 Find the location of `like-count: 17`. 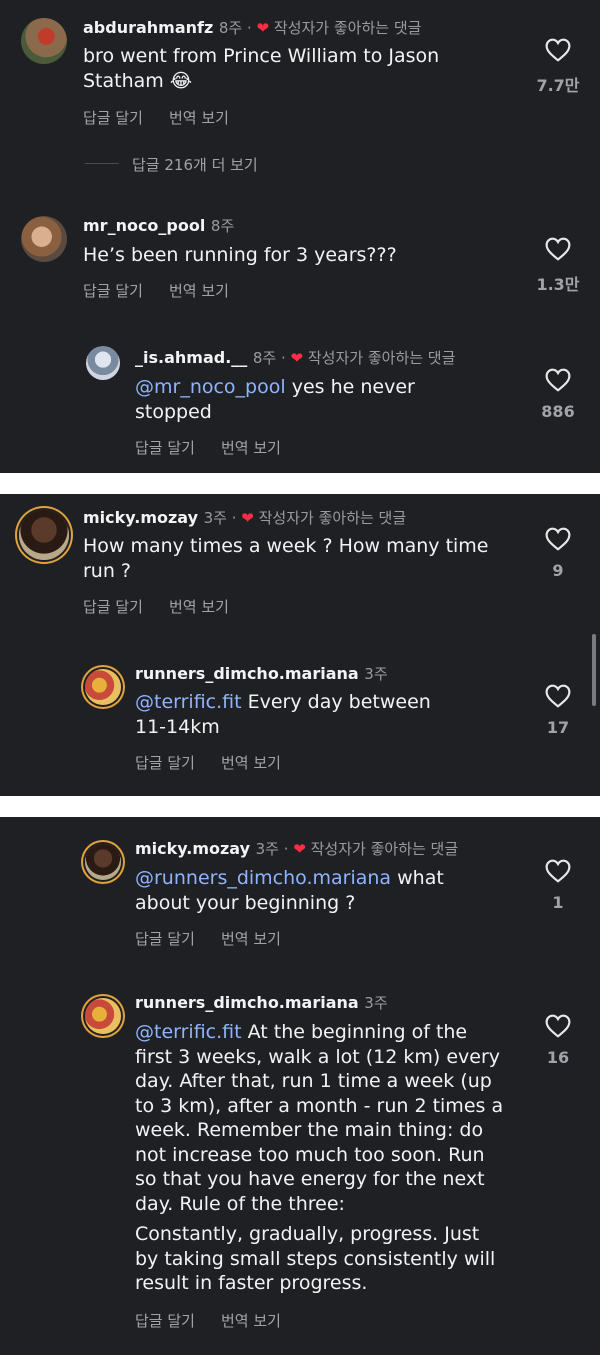

like-count: 17 is located at coordinates (558, 727).